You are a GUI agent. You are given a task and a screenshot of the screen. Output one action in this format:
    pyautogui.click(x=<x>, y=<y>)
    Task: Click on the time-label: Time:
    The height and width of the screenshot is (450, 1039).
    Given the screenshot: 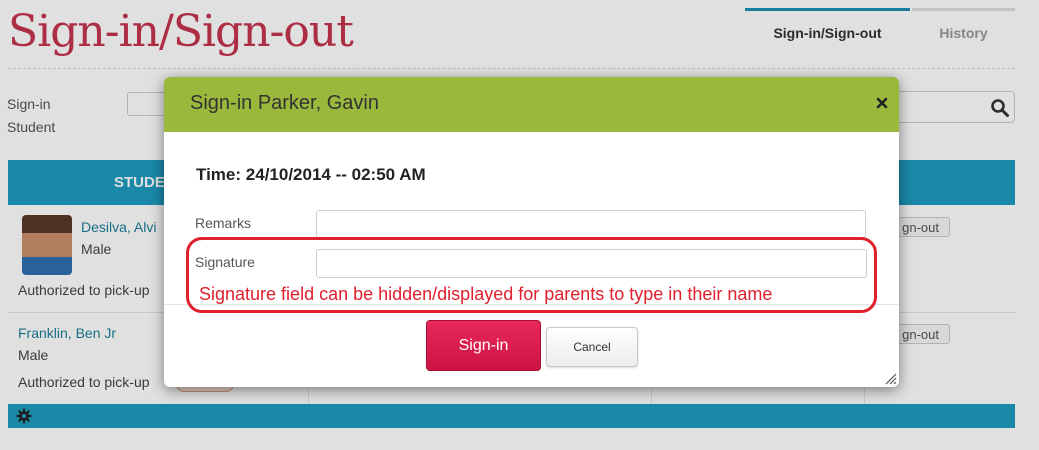 What is the action you would take?
    pyautogui.click(x=219, y=174)
    